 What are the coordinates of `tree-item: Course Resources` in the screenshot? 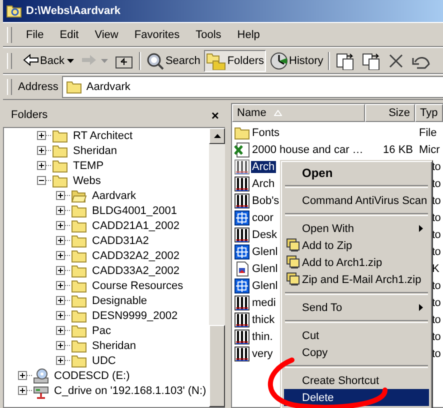 It's located at (106, 285).